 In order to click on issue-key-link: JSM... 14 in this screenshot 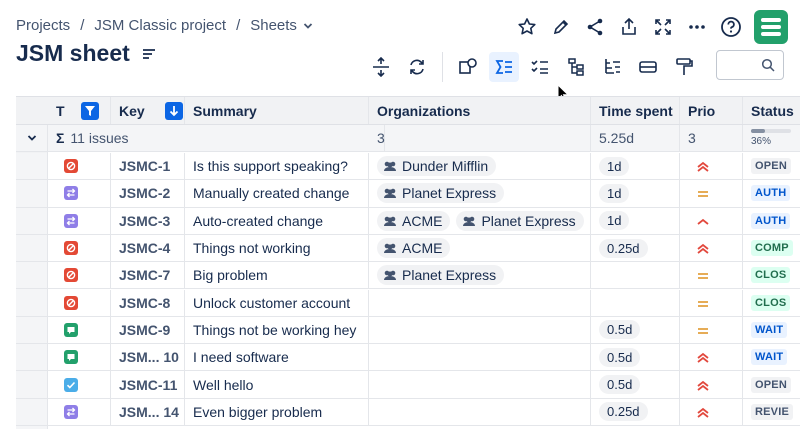, I will do `click(149, 412)`.